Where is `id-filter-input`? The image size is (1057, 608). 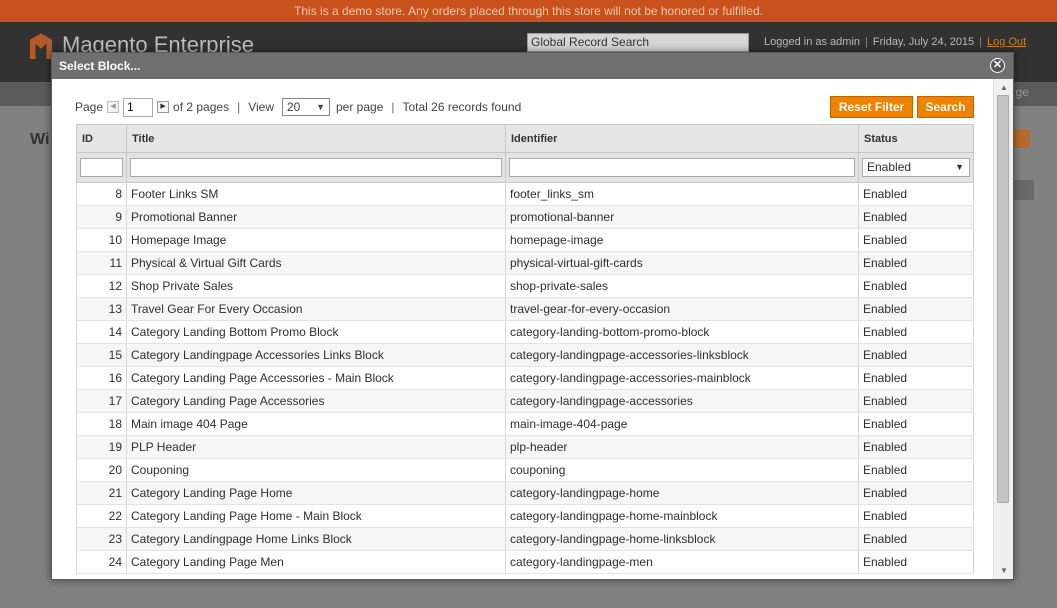 id-filter-input is located at coordinates (101, 167).